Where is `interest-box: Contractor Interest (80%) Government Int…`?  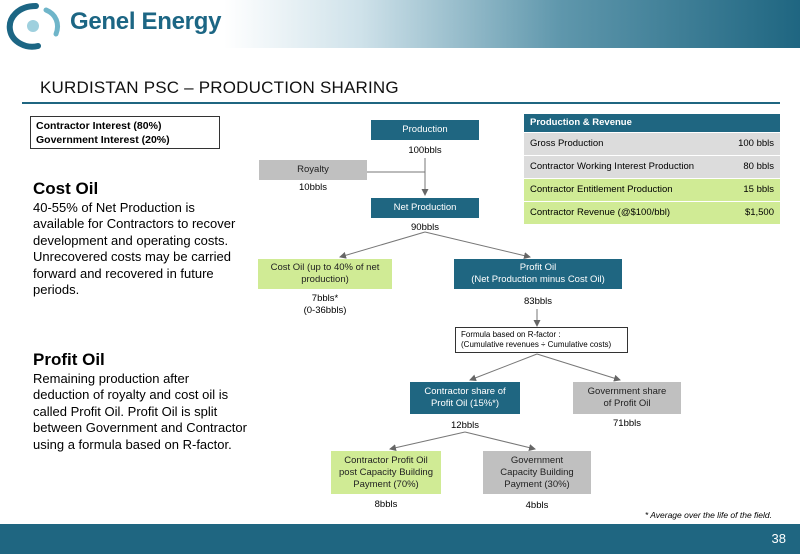
interest-box: Contractor Interest (80%) Government Int… is located at coordinates (125, 132).